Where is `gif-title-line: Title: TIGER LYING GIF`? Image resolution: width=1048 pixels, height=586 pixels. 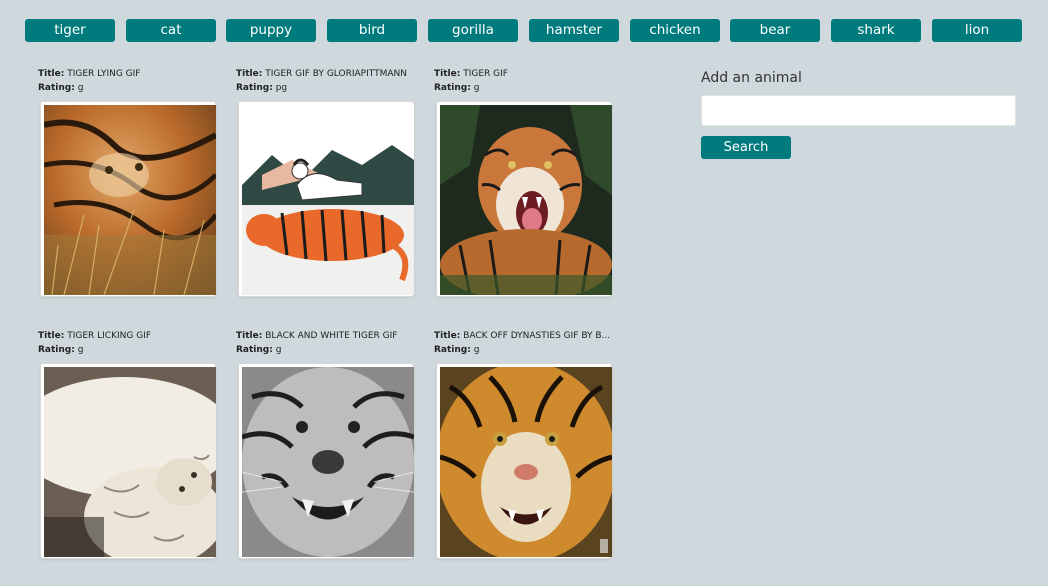
gif-title-line: Title: TIGER LYING GIF is located at coordinates (133, 74).